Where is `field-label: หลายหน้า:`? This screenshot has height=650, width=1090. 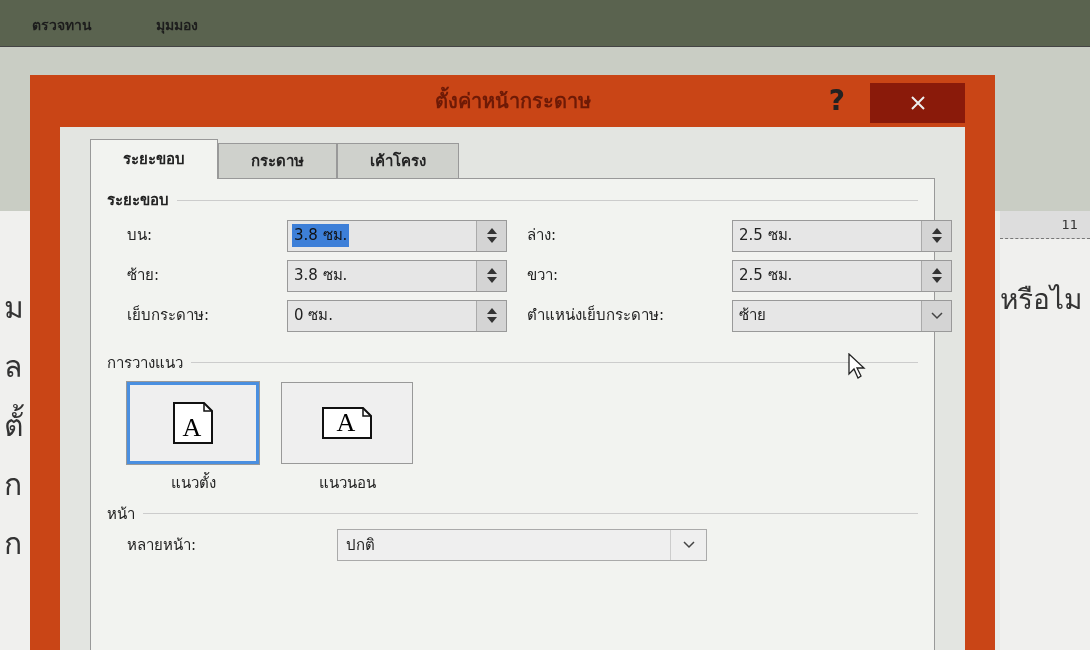
field-label: หลายหน้า: is located at coordinates (162, 545).